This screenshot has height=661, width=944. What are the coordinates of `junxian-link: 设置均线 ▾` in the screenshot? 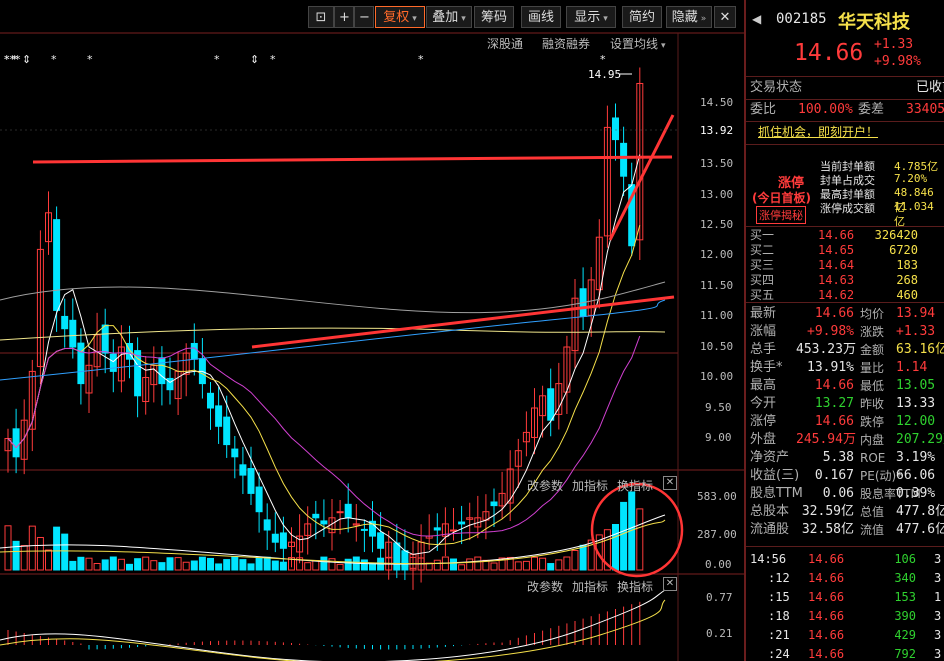 It's located at (638, 43).